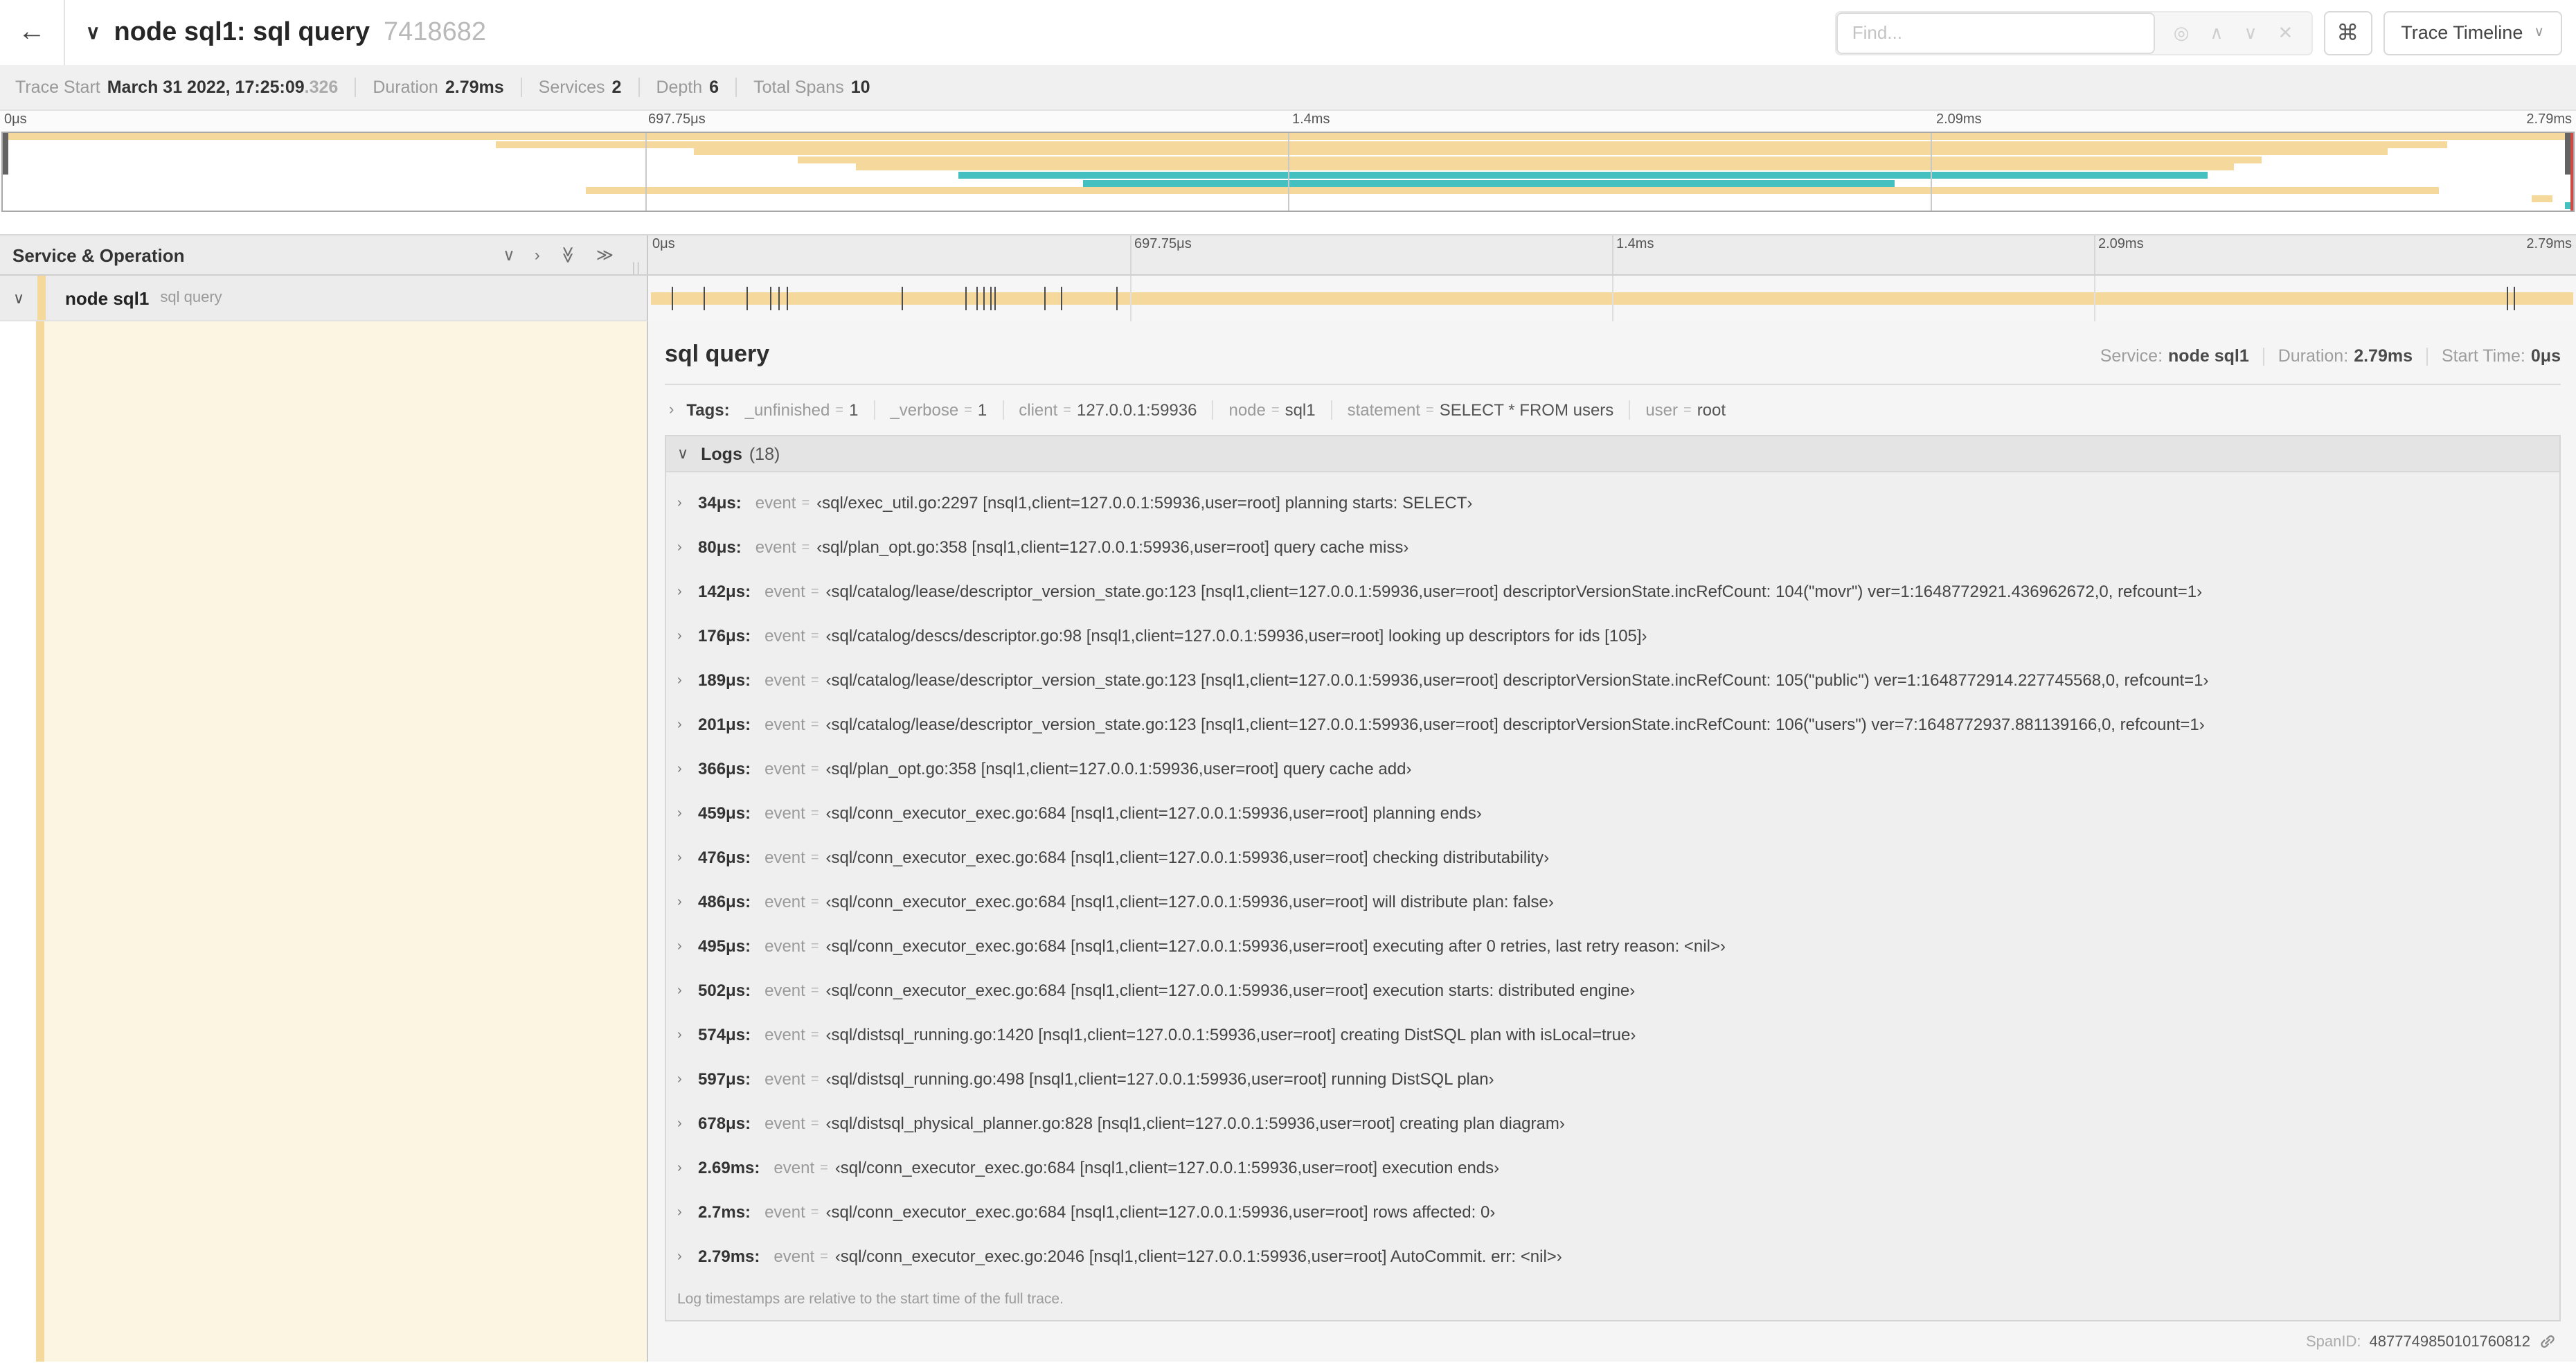  Describe the element at coordinates (2472, 33) in the screenshot. I see `view-selector-button: Trace Timeline ∨` at that location.